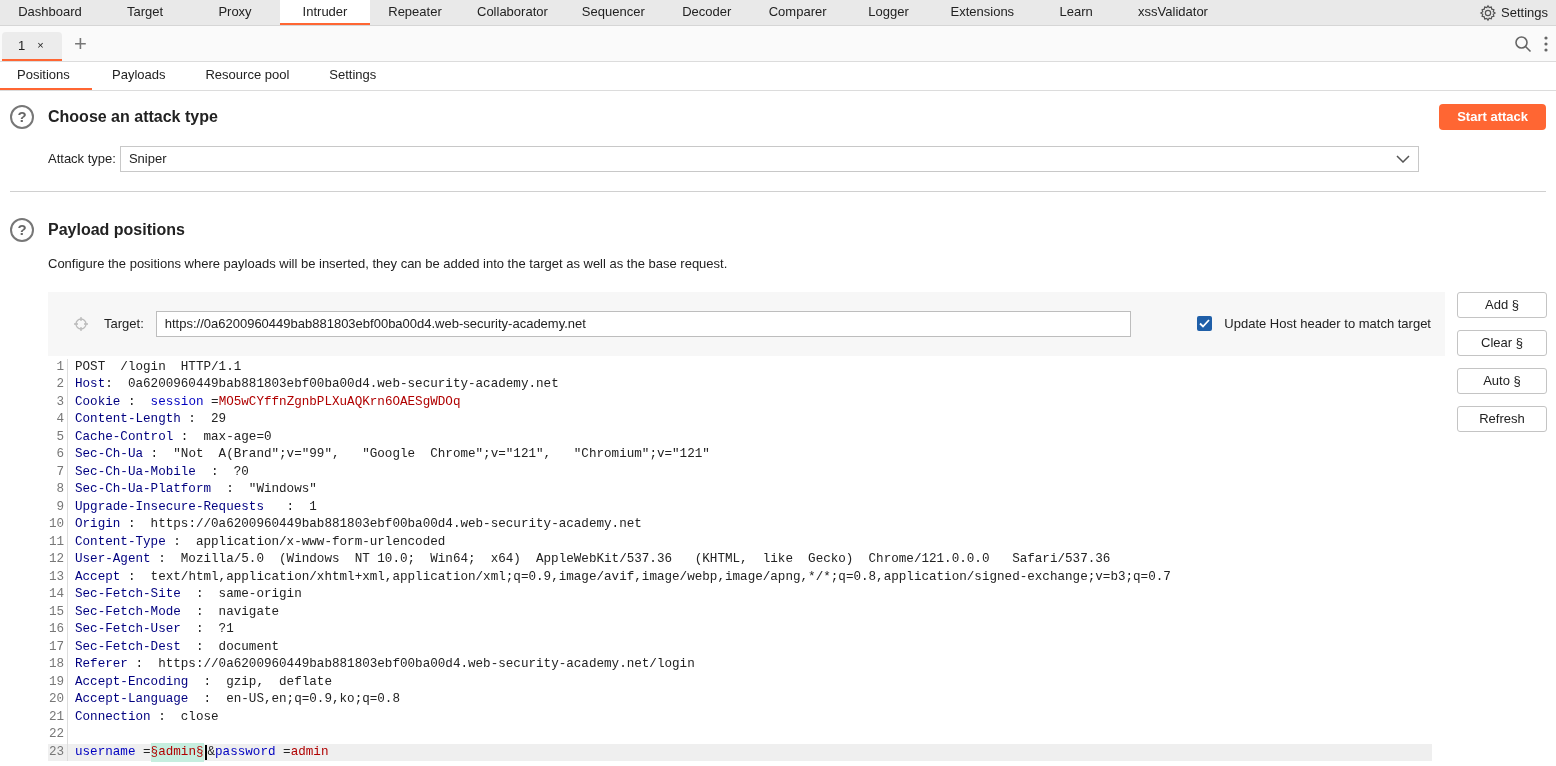  What do you see at coordinates (1502, 304) in the screenshot?
I see `side-button: Add §` at bounding box center [1502, 304].